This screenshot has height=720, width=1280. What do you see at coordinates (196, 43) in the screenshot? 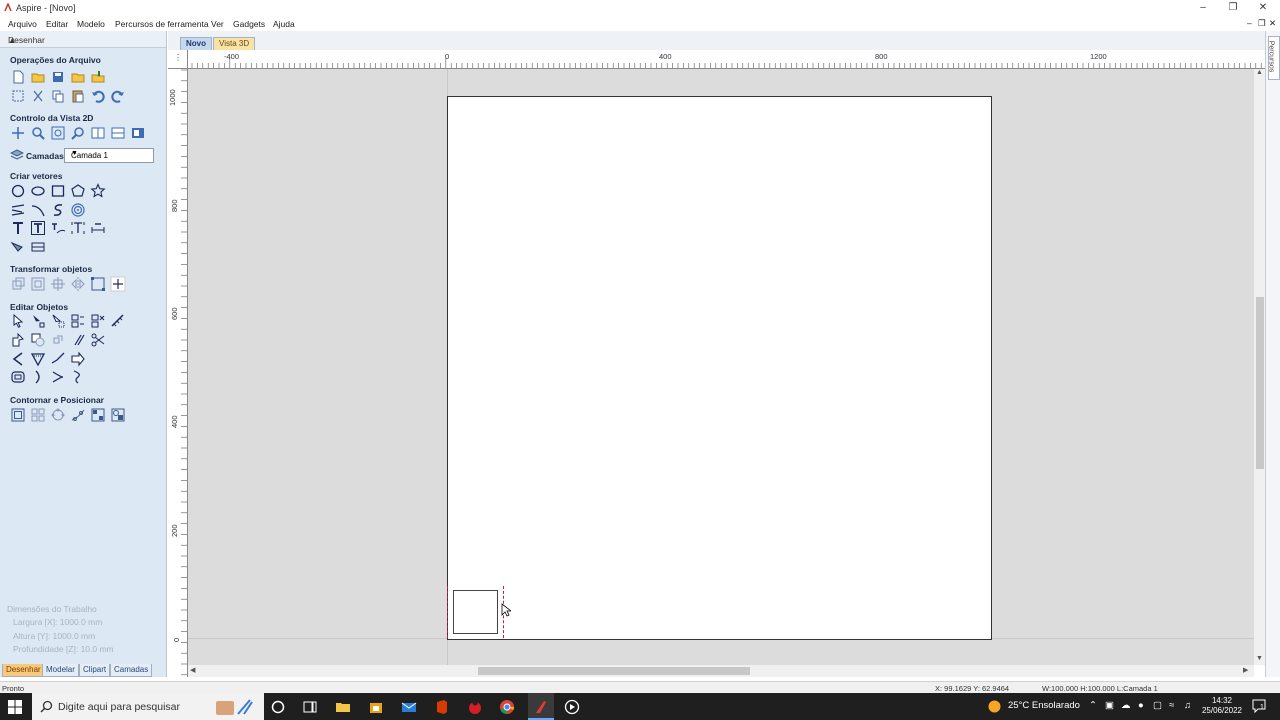
I see `tab-novo: Novo` at bounding box center [196, 43].